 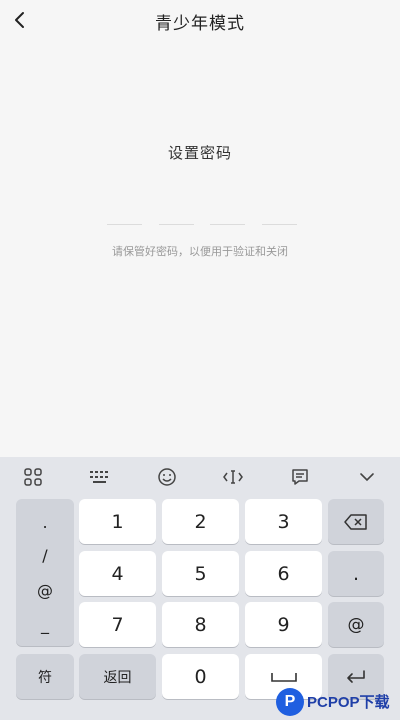 I want to click on symbol-key-slash: /, so click(x=45, y=555).